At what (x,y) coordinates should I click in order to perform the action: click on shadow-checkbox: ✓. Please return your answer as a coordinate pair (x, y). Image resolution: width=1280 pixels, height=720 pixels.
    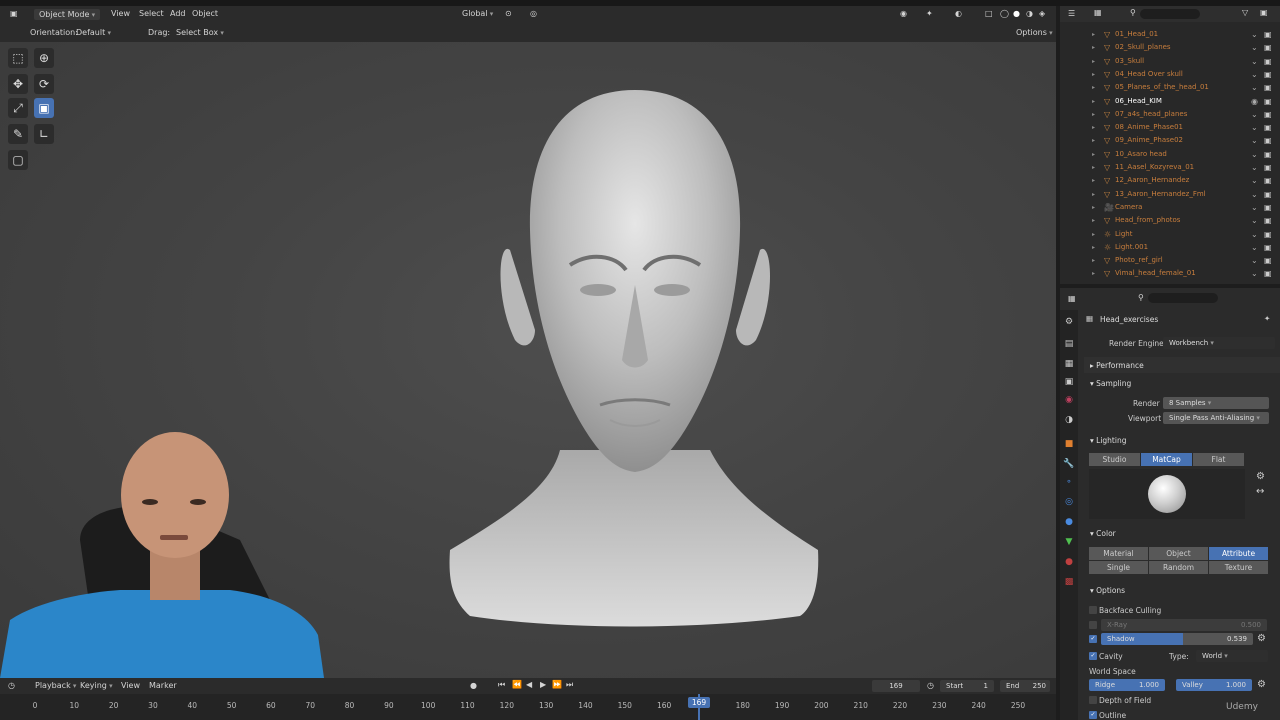
    Looking at the image, I should click on (1093, 639).